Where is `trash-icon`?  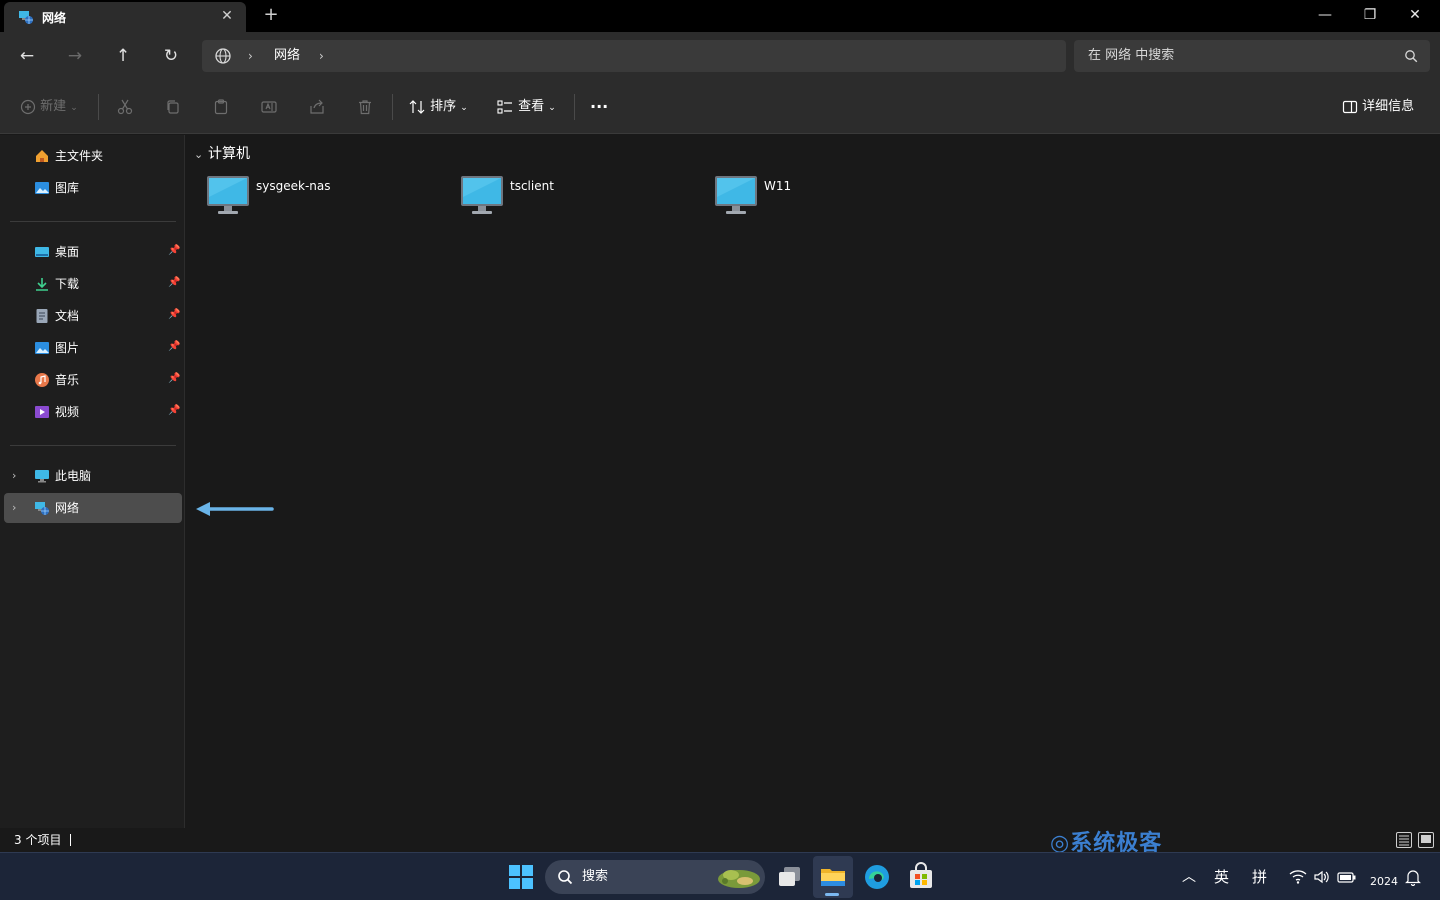
trash-icon is located at coordinates (365, 106).